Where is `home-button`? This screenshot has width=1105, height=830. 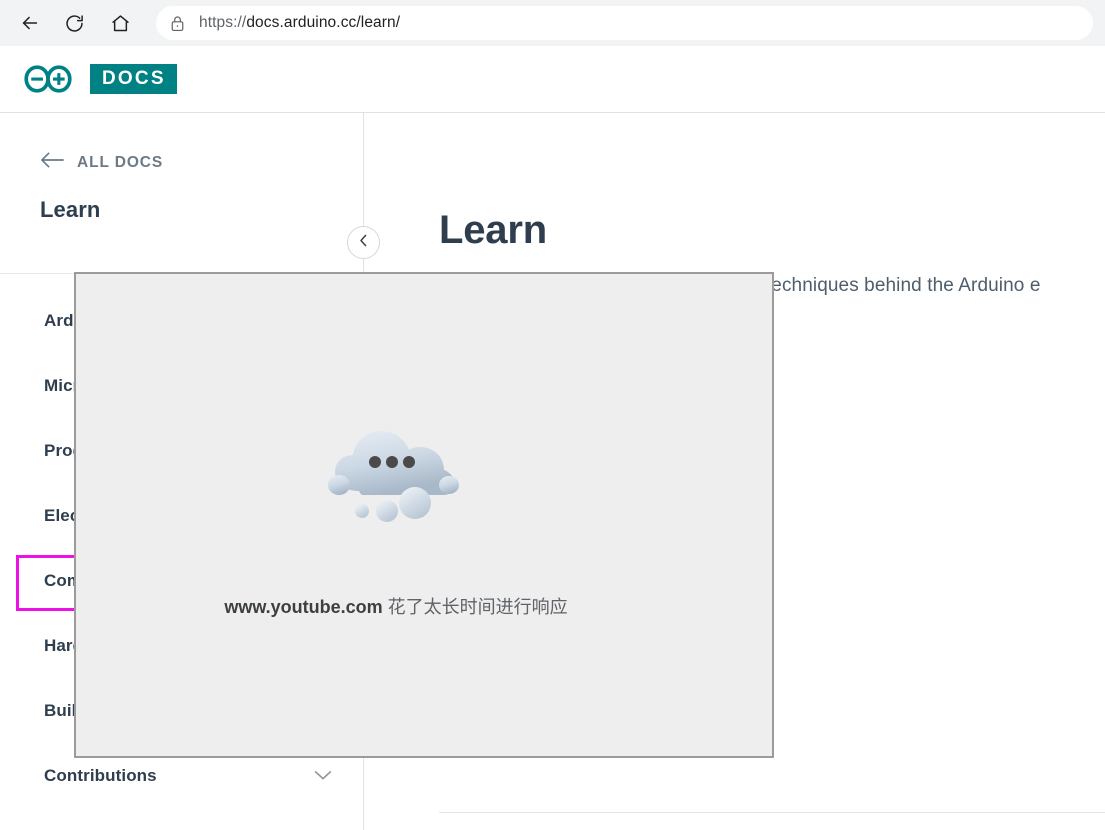 home-button is located at coordinates (120, 23).